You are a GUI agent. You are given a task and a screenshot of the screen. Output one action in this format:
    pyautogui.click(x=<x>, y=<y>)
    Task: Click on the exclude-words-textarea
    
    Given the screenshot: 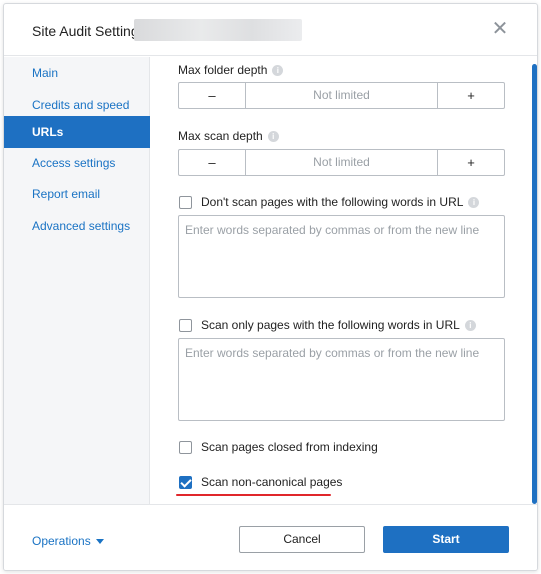 What is the action you would take?
    pyautogui.click(x=341, y=256)
    